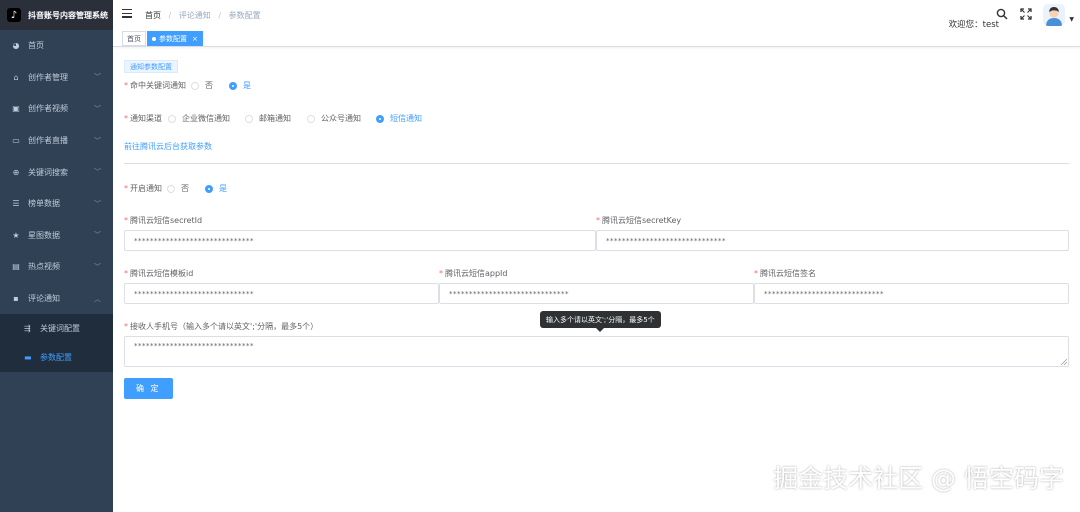  Describe the element at coordinates (155, 85) in the screenshot. I see `keyword-notify-label: * 命中关键词通知` at that location.